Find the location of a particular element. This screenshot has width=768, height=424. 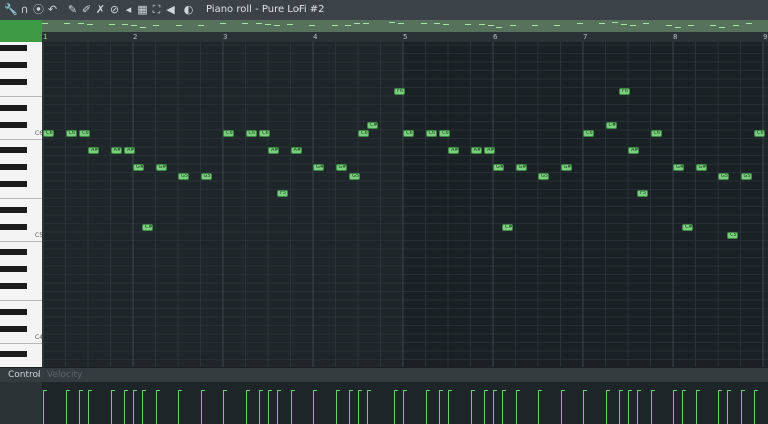

control-arrow-icon: › is located at coordinates (38, 375).